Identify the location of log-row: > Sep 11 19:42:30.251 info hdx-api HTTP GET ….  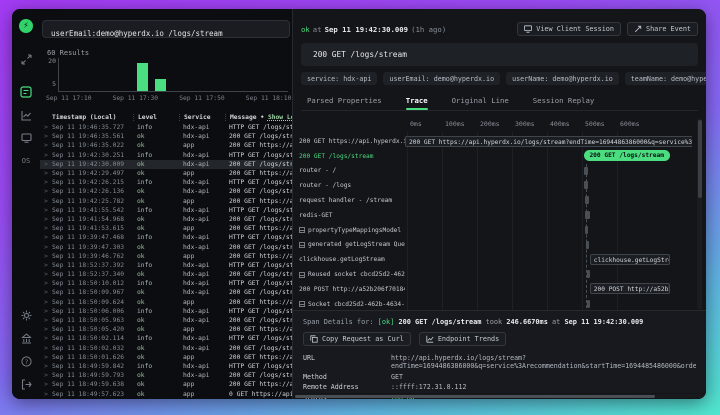
(166, 155).